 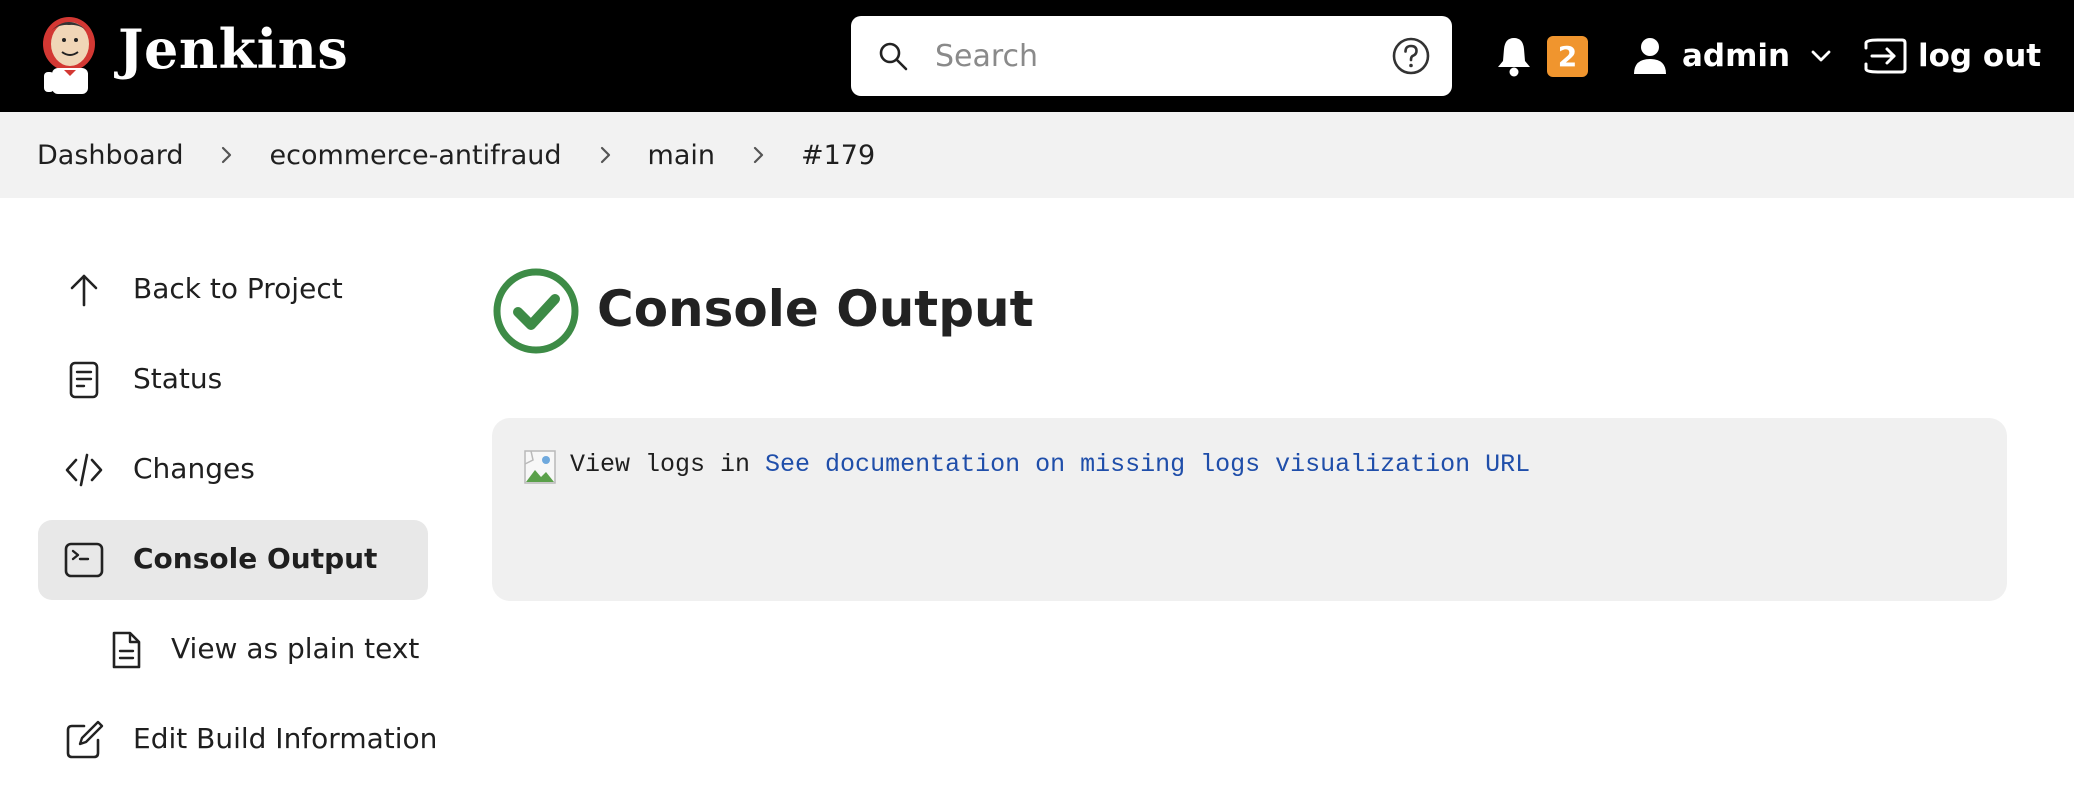 I want to click on sidebar-item-changes: Changes, so click(x=233, y=470).